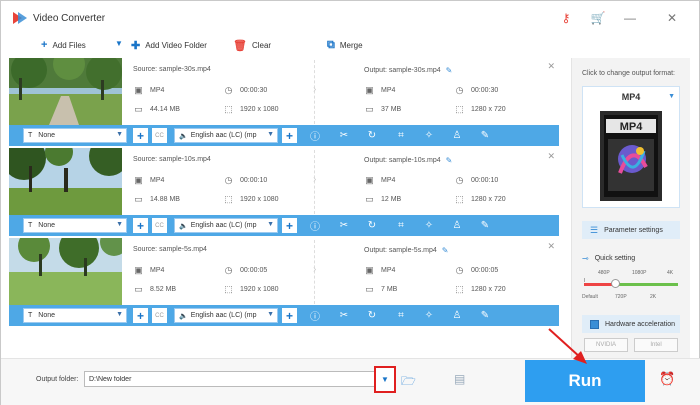  Describe the element at coordinates (254, 90) in the screenshot. I see `source-duration-value: 00:00:30` at that location.